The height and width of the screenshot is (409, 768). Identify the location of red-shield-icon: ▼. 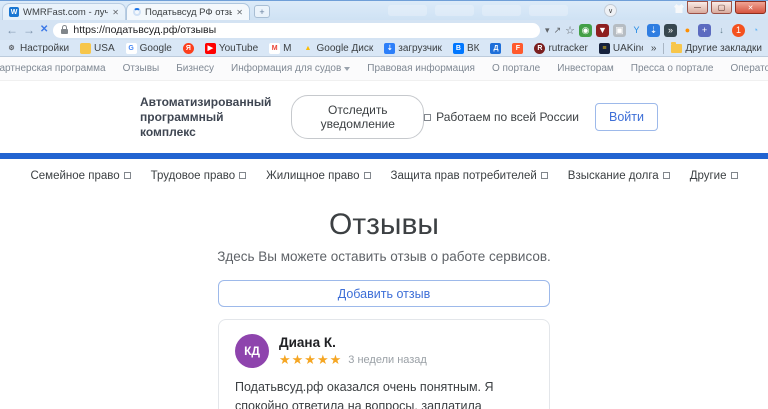
(602, 30).